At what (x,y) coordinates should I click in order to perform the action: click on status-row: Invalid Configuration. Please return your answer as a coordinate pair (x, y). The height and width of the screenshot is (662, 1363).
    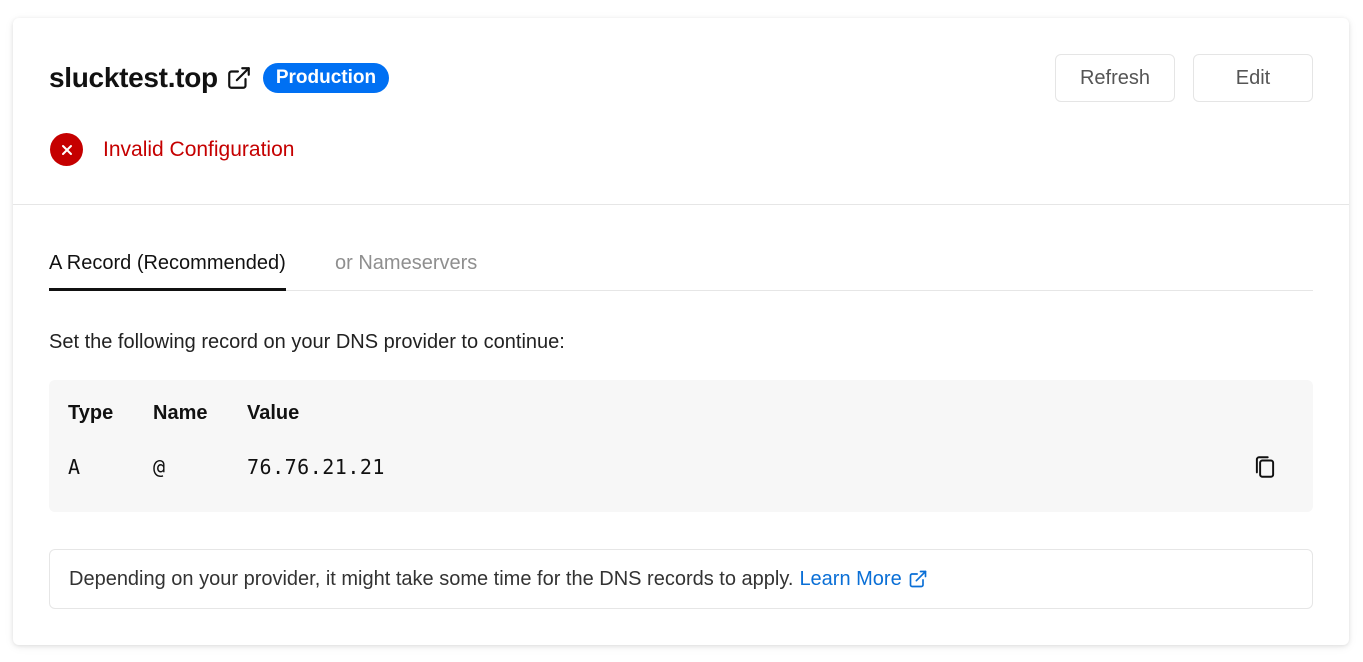
    Looking at the image, I should click on (172, 149).